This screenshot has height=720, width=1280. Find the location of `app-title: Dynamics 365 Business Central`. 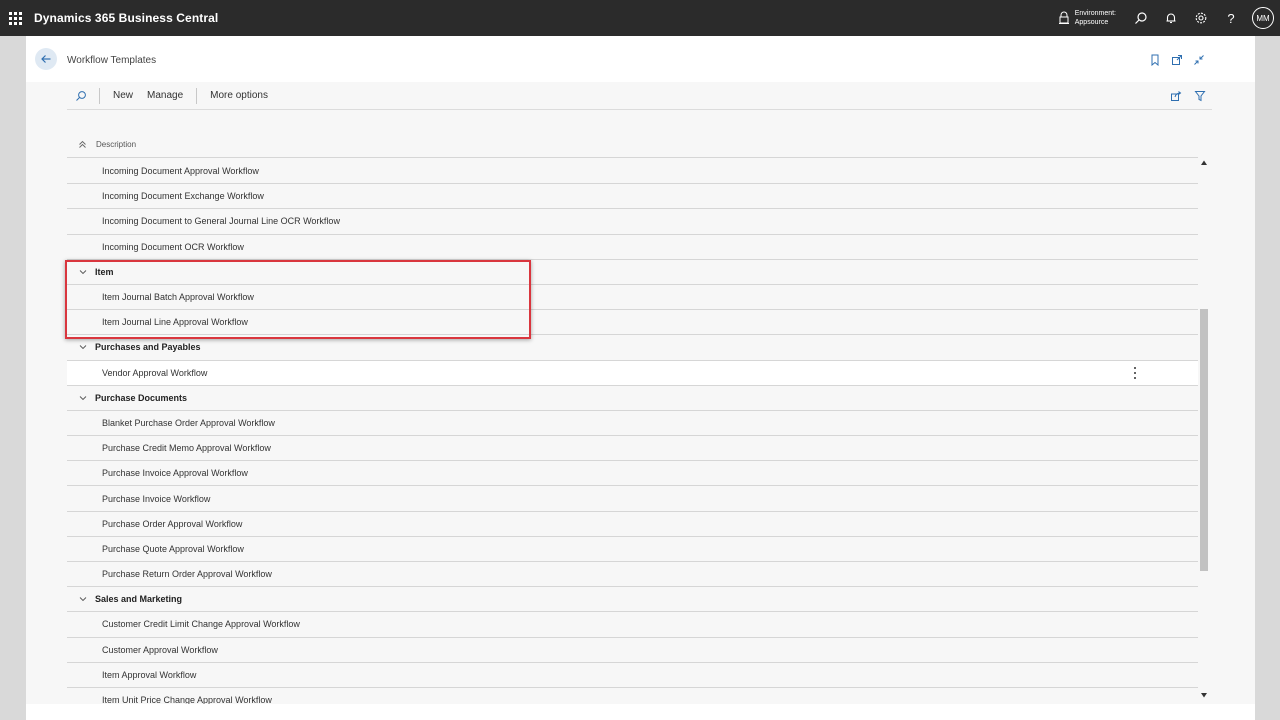

app-title: Dynamics 365 Business Central is located at coordinates (126, 18).